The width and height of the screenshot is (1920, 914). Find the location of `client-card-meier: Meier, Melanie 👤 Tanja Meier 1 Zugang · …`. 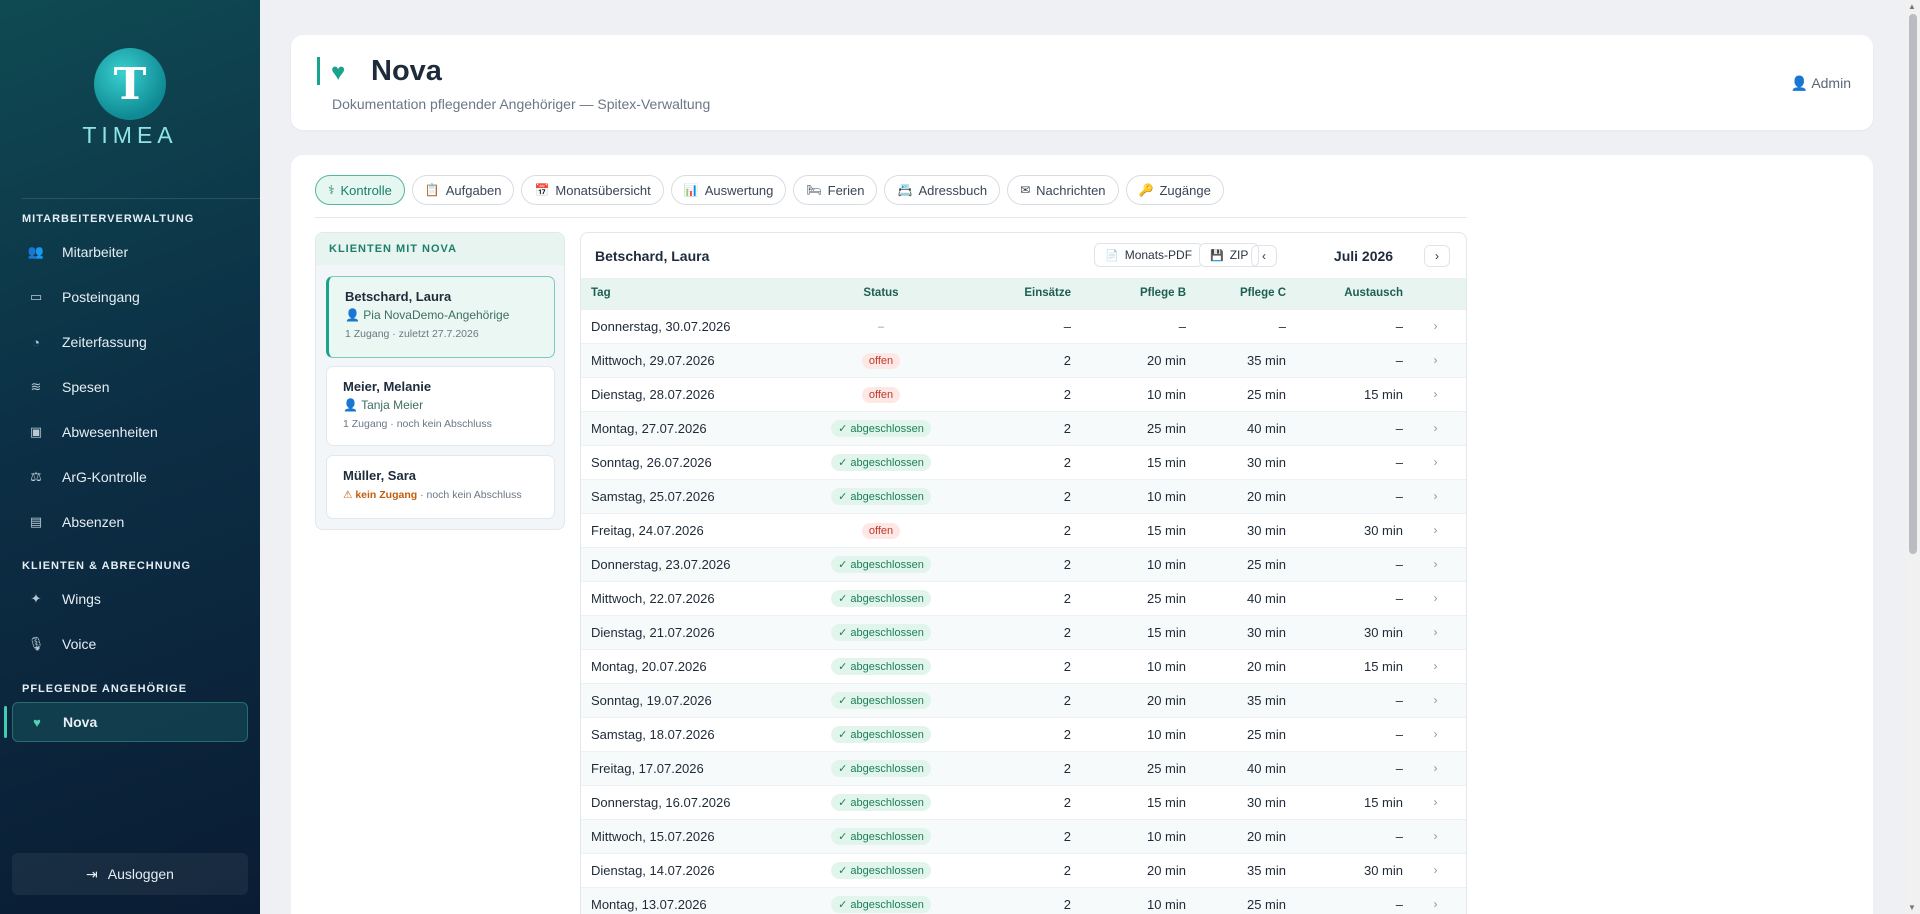

client-card-meier: Meier, Melanie 👤 Tanja Meier 1 Zugang · … is located at coordinates (440, 406).